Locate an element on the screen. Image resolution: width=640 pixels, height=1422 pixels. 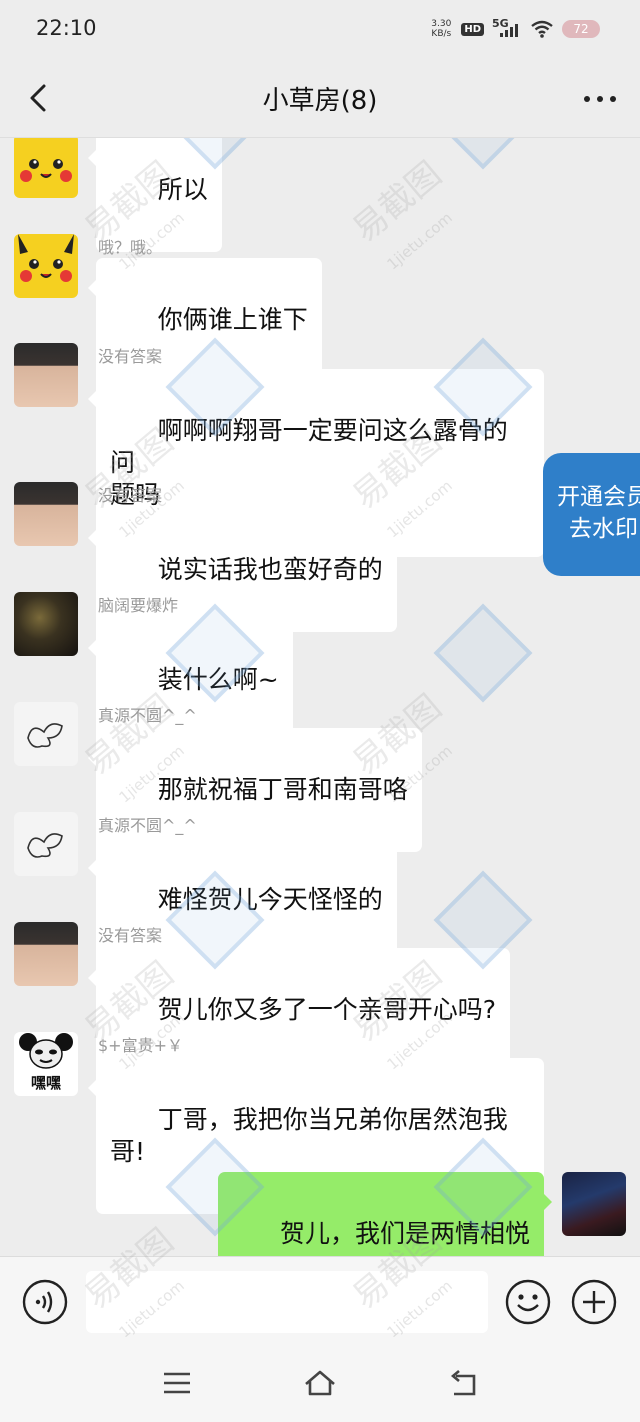
hd-icon: HD is located at coordinates (472, 29).